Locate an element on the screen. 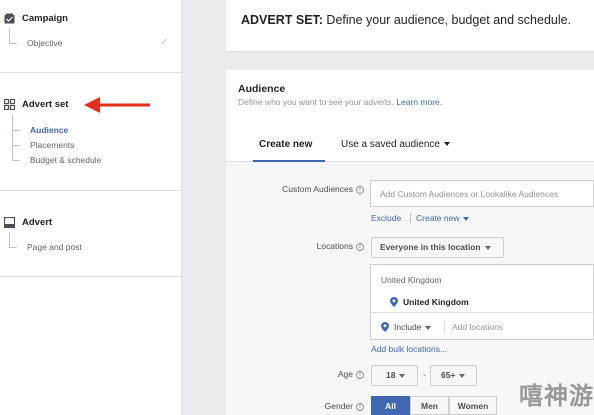  advert-set-icon is located at coordinates (9, 104).